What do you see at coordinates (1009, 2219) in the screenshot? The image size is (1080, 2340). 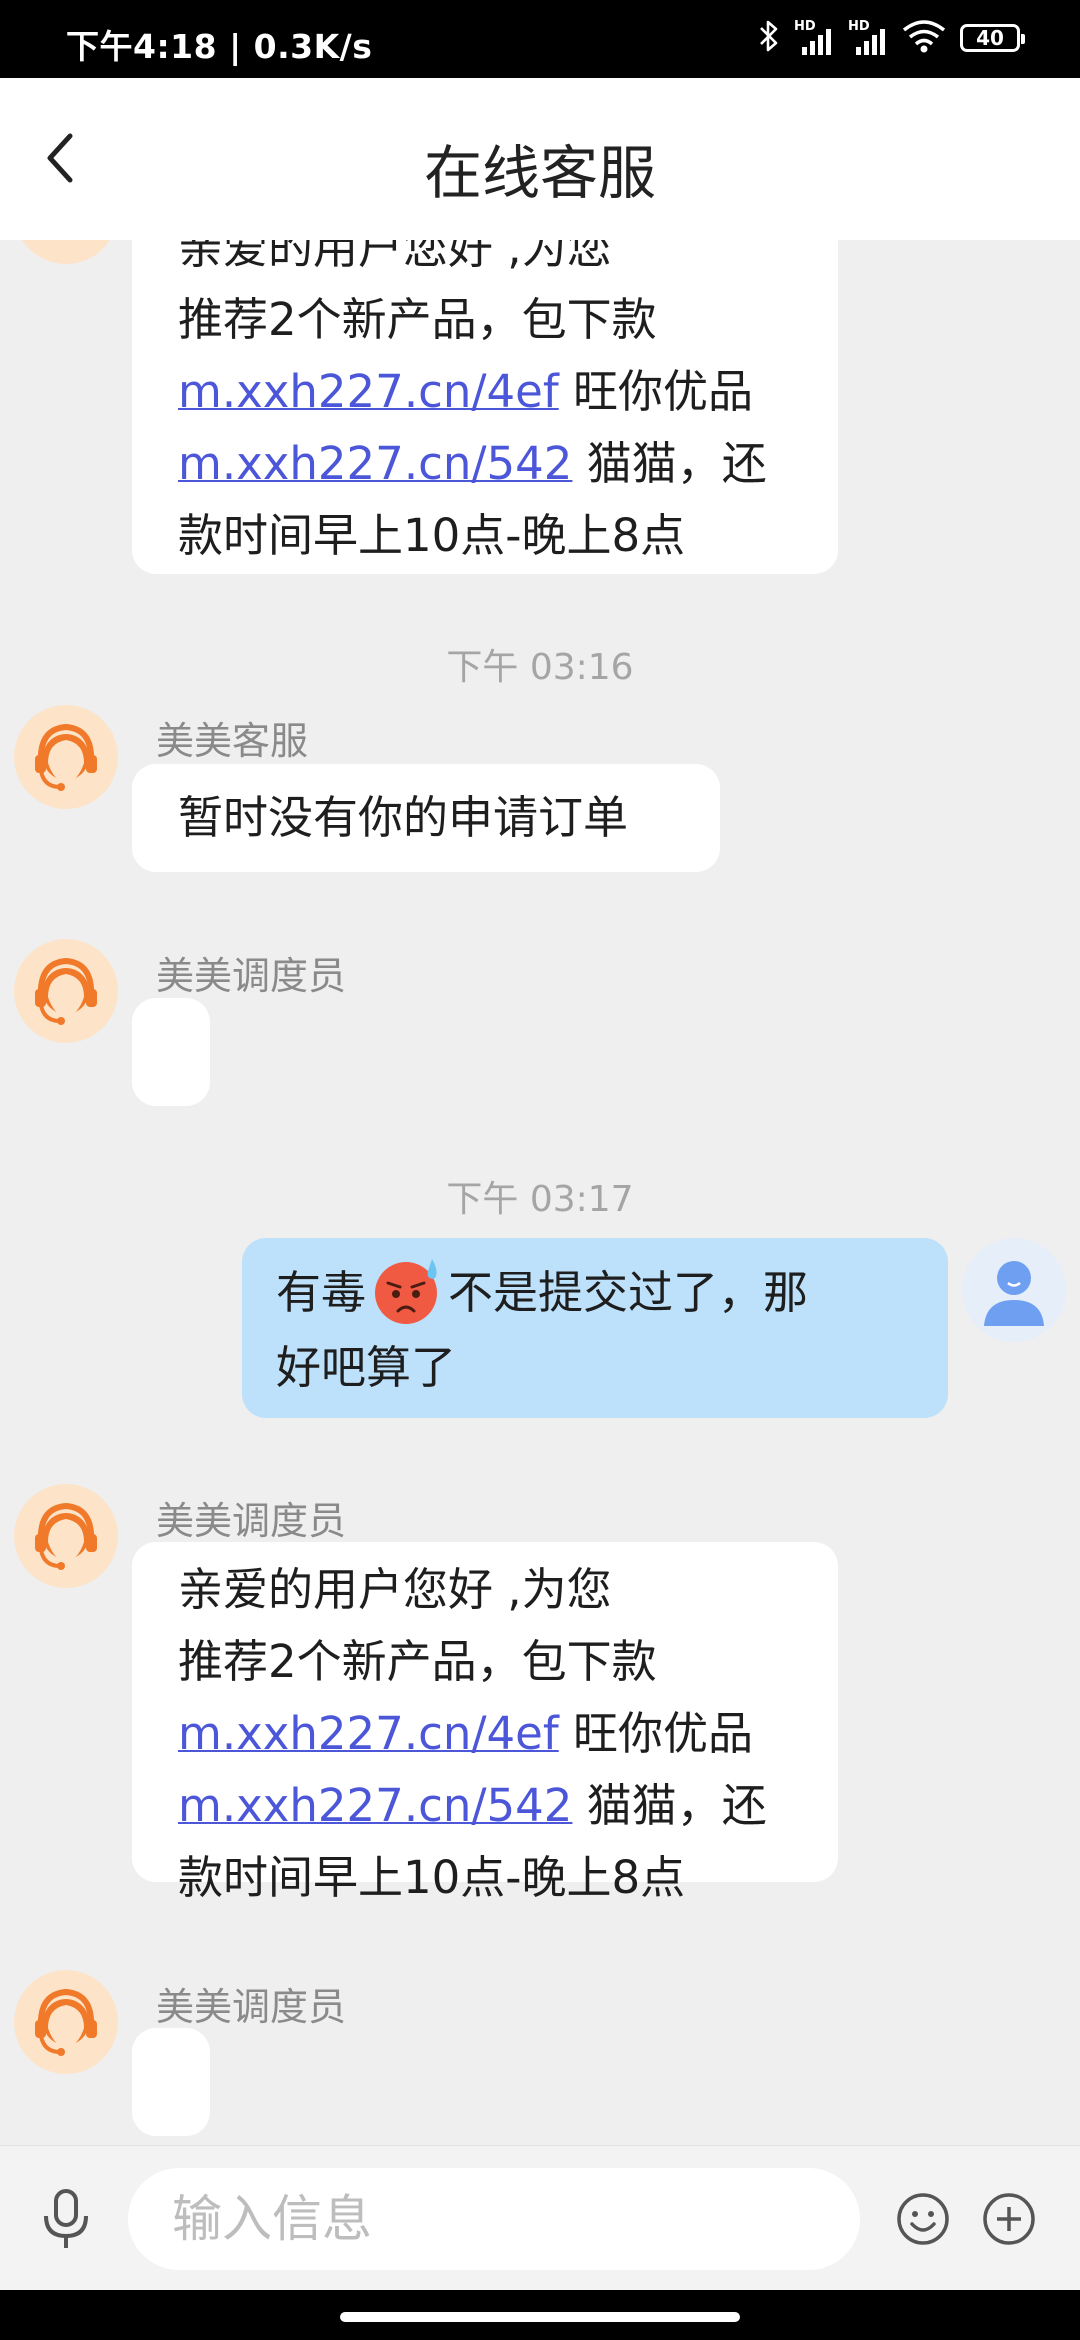 I see `plus-icon` at bounding box center [1009, 2219].